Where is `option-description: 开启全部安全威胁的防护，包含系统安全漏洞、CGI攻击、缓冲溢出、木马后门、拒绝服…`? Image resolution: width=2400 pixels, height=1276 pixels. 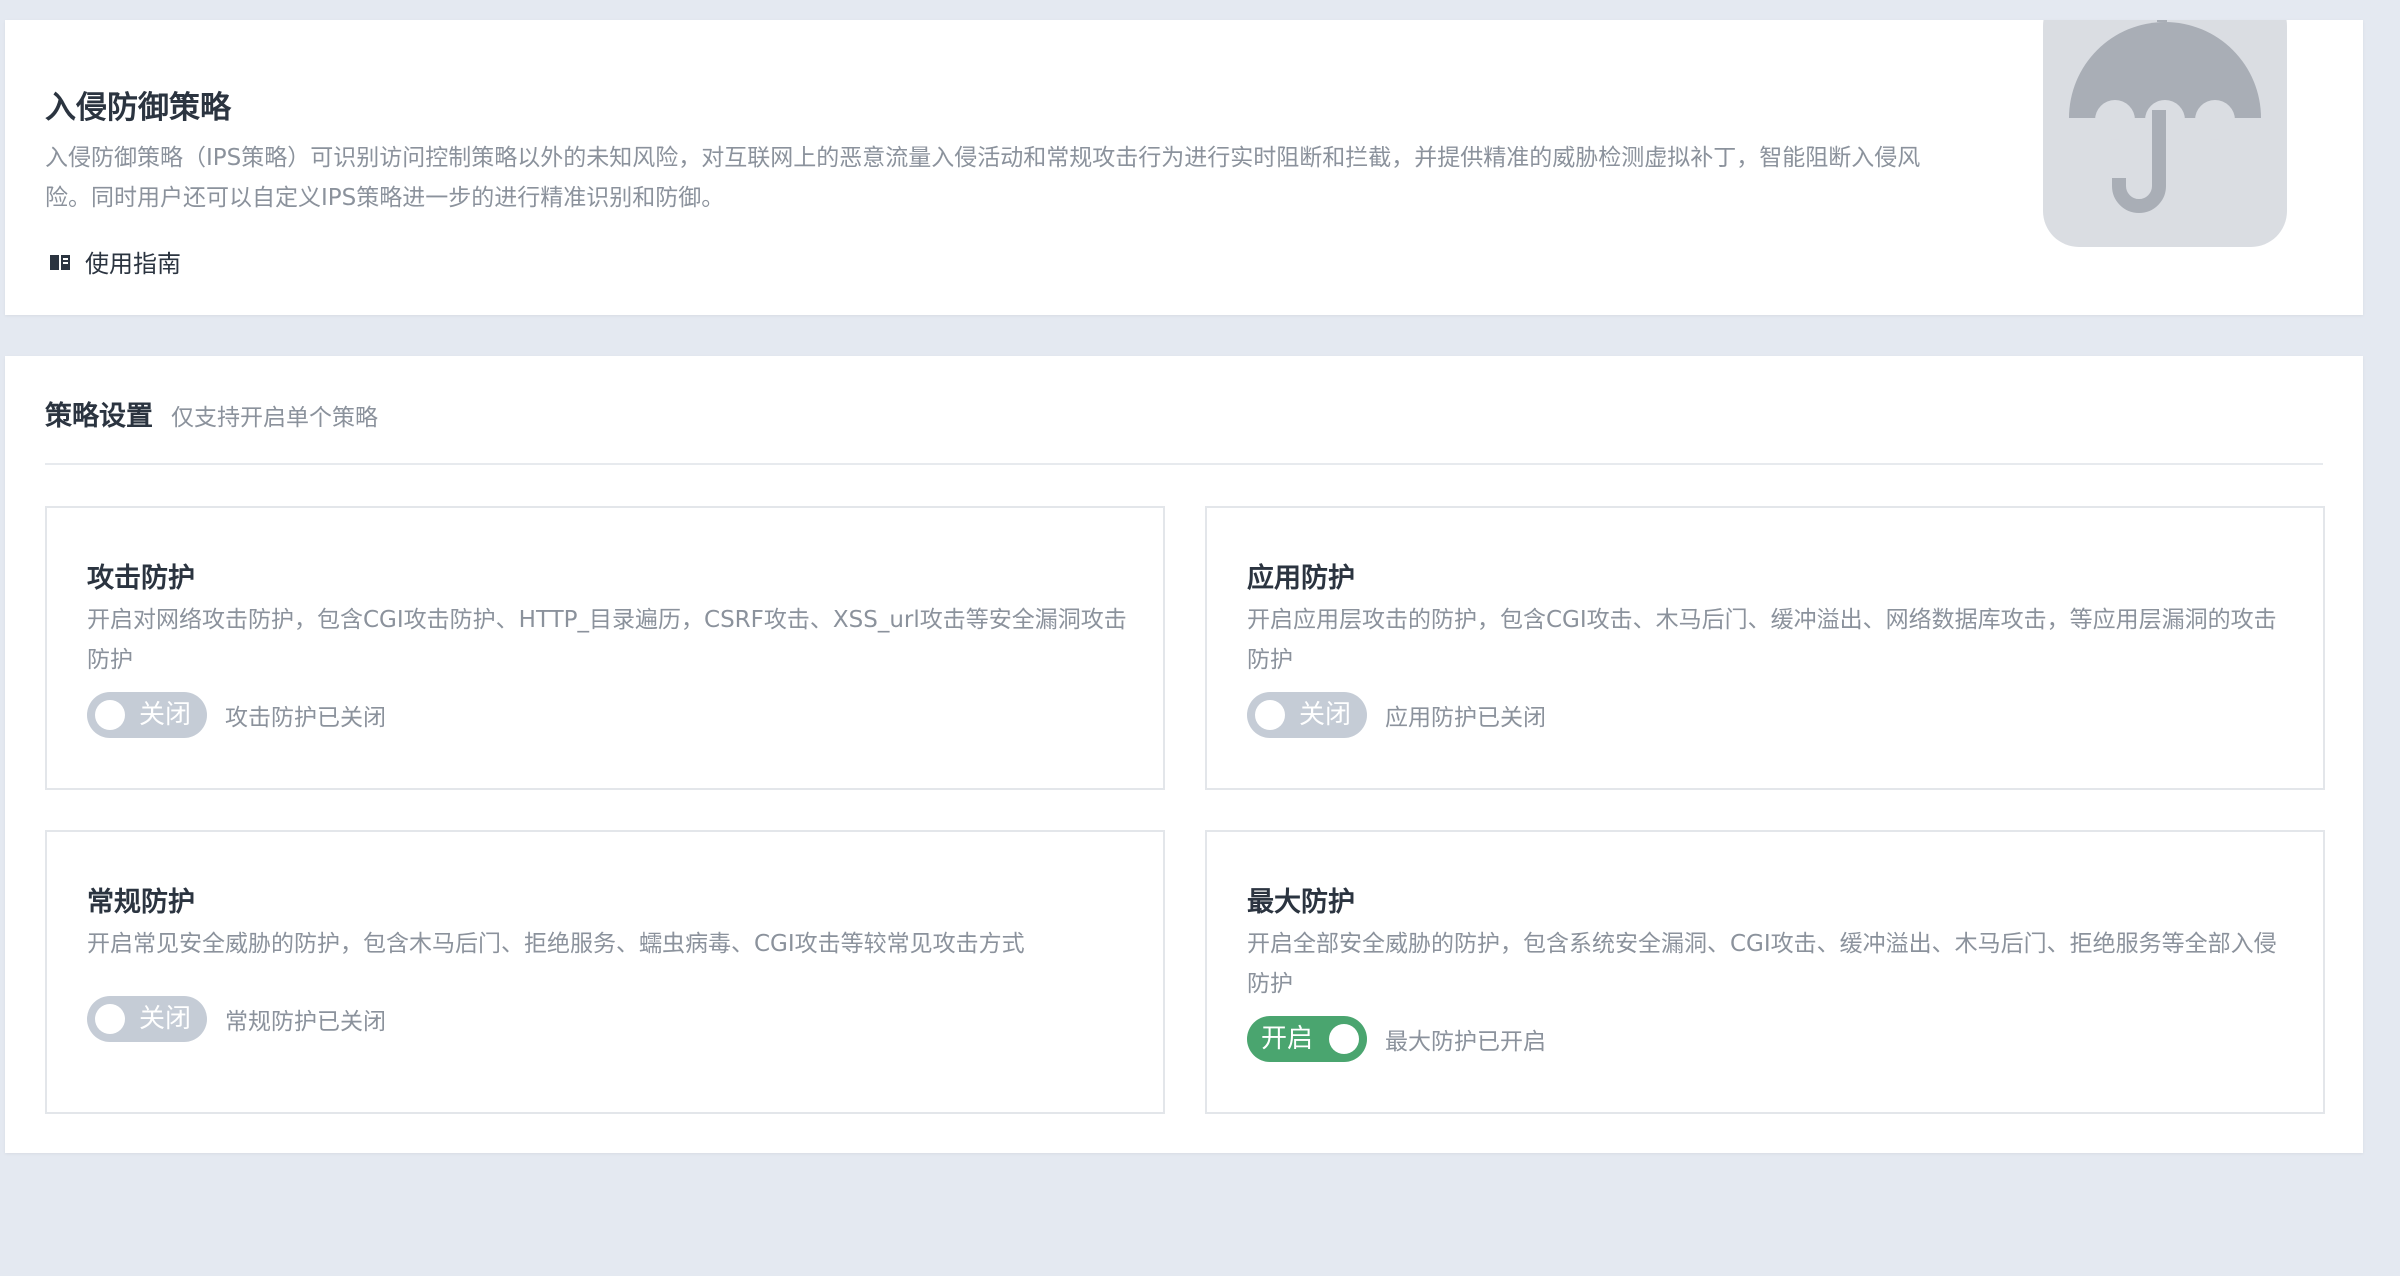
option-description: 开启全部安全威胁的防护，包含系统安全漏洞、CGI攻击、缓冲溢出、木马后门、拒绝服… is located at coordinates (1762, 964).